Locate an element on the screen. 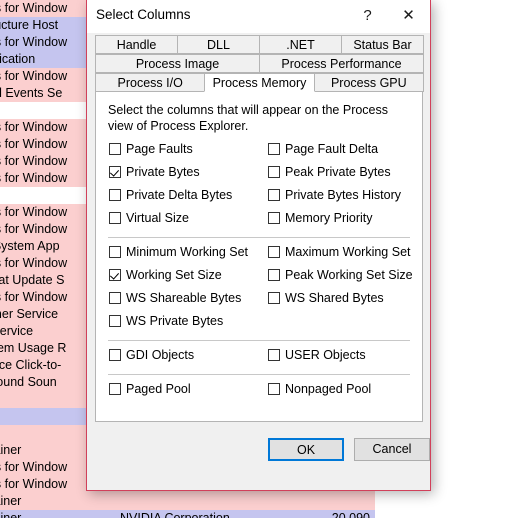 This screenshot has width=505, height=518. checkbox-label: WS Private Bytes is located at coordinates (175, 321).